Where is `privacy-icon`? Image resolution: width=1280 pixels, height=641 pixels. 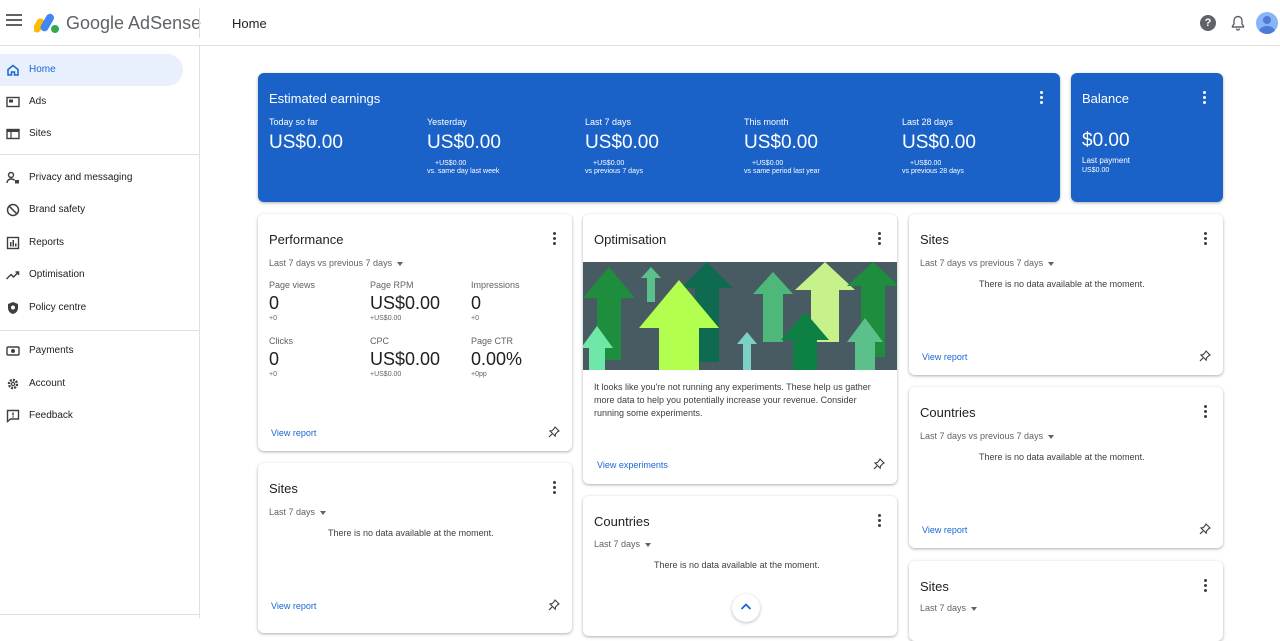 privacy-icon is located at coordinates (12, 177).